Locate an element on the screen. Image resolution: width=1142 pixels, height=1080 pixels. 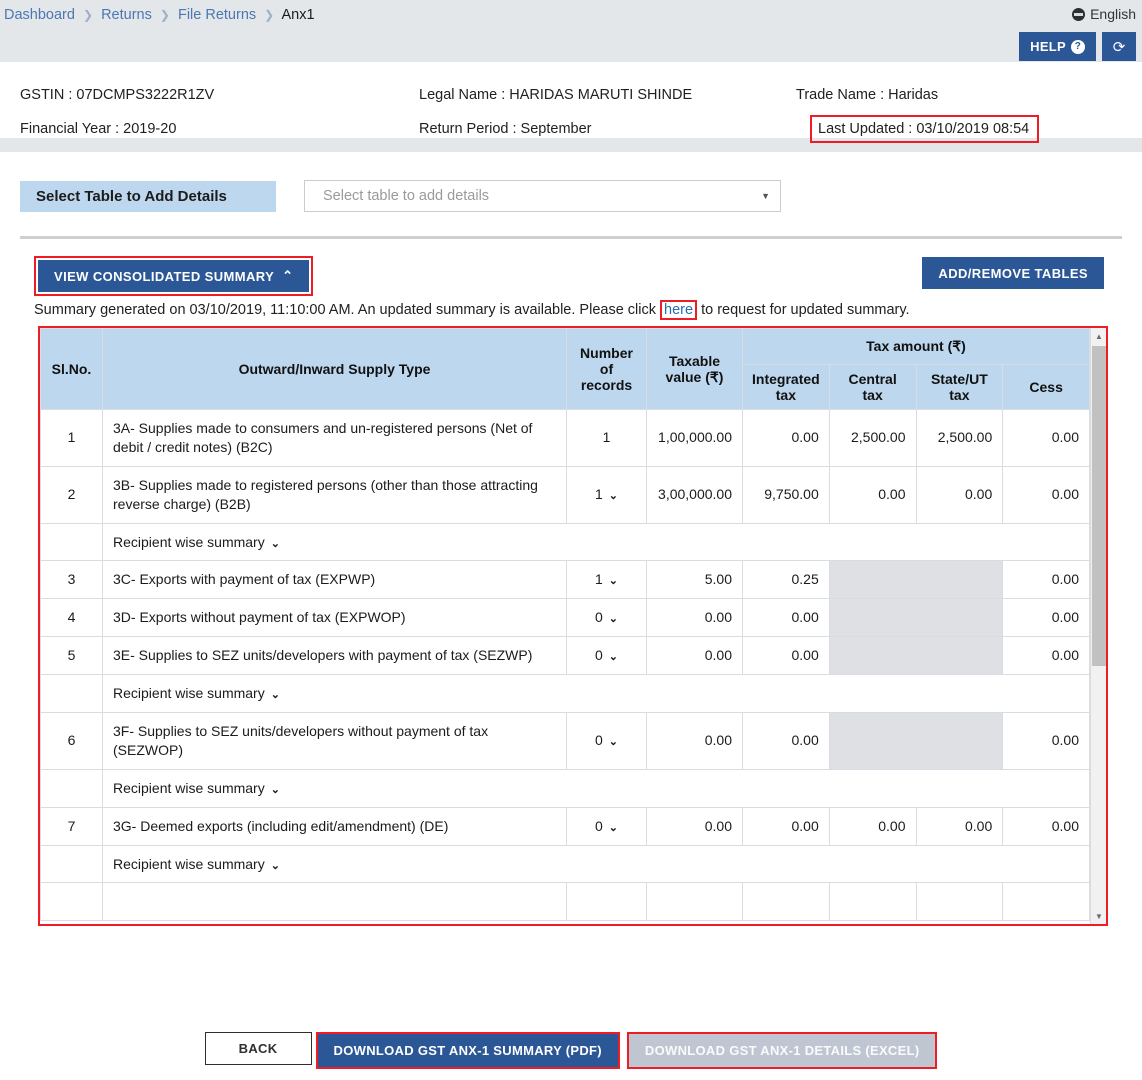
cell-number-of-records: 1 is located at coordinates (606, 438).